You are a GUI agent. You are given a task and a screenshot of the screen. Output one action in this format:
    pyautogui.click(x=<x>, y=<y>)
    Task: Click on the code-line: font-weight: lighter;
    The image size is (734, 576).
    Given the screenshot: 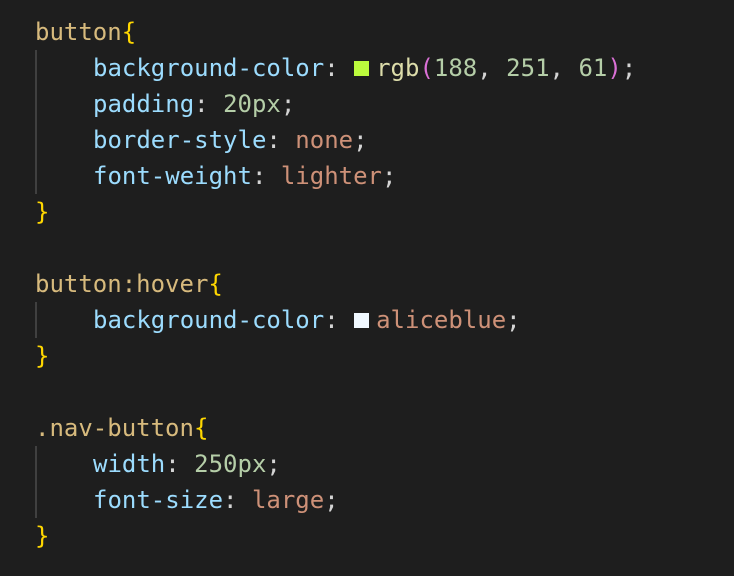 What is the action you would take?
    pyautogui.click(x=245, y=176)
    